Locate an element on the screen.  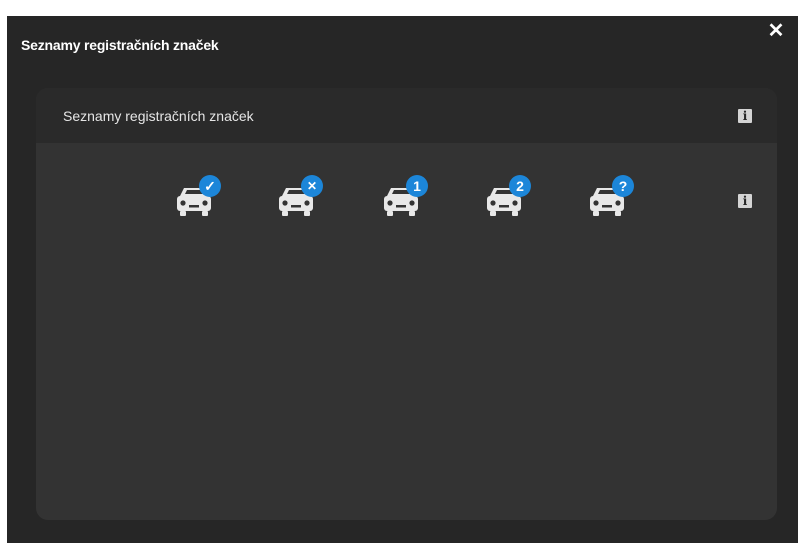
car-cross-button: ✕ is located at coordinates (300, 200).